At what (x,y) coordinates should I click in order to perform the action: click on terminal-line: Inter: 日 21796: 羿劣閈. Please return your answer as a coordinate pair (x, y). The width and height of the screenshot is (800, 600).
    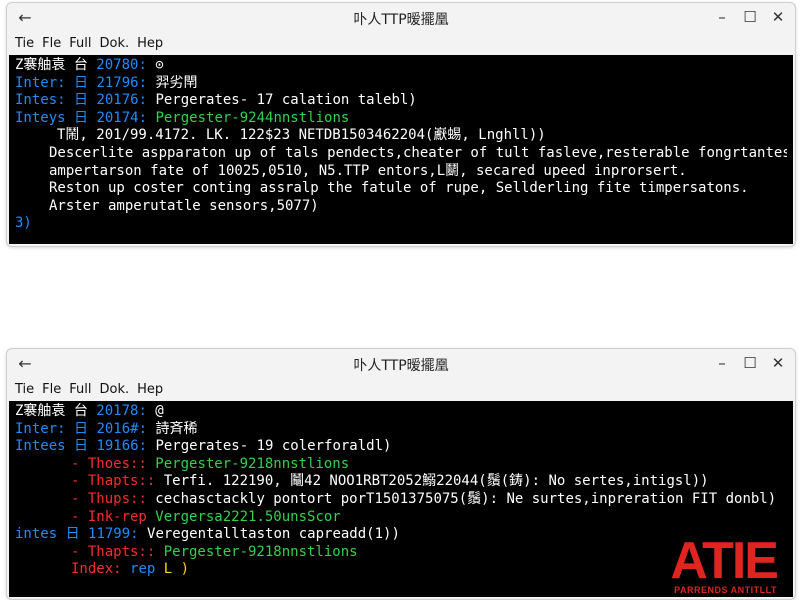
    Looking at the image, I should click on (106, 82).